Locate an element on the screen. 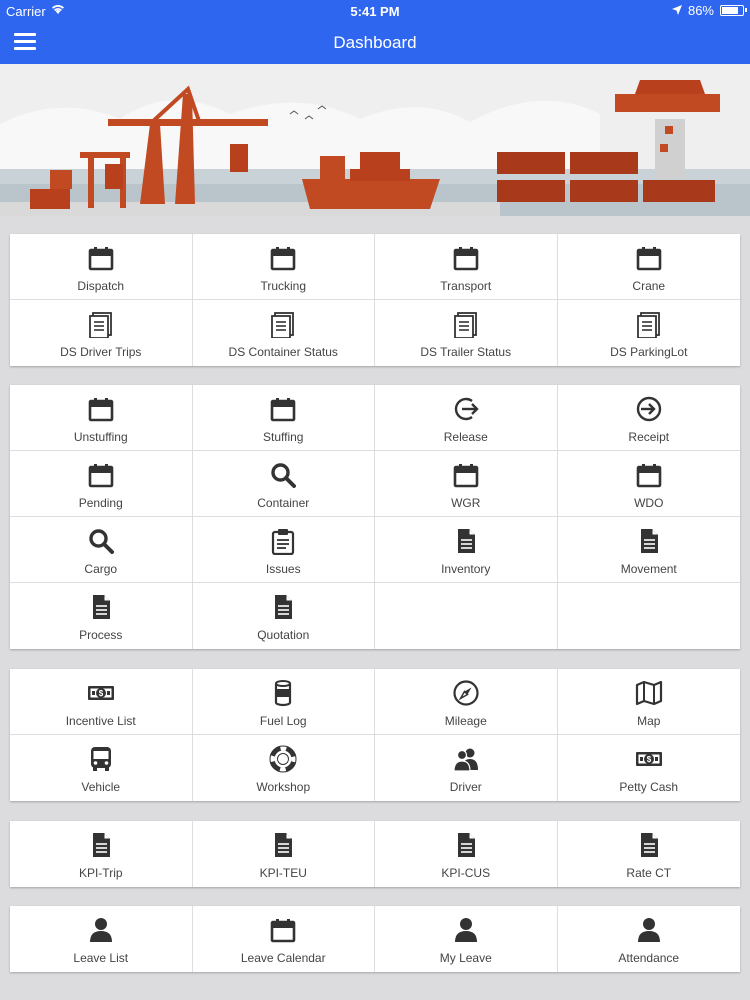 The height and width of the screenshot is (1000, 750). menu-tile-label: KPI-TEU is located at coordinates (283, 873).